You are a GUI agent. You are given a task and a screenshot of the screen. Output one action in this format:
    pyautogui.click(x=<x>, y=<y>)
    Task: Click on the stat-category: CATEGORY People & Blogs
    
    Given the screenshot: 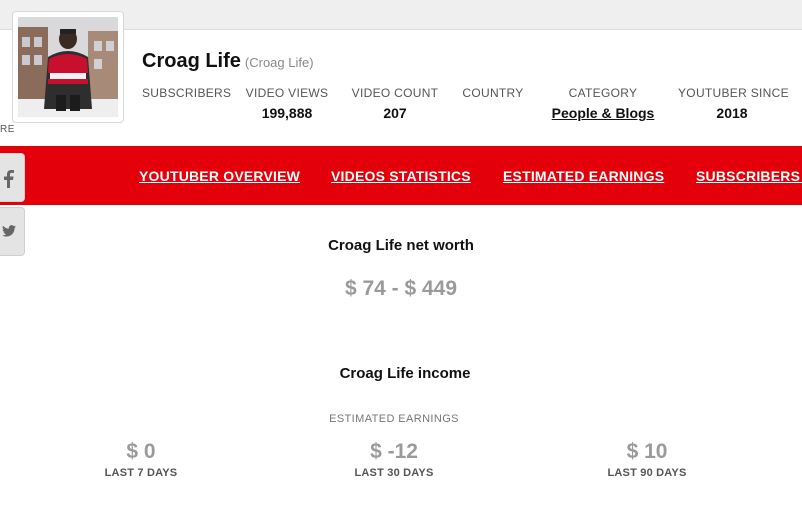 What is the action you would take?
    pyautogui.click(x=603, y=104)
    